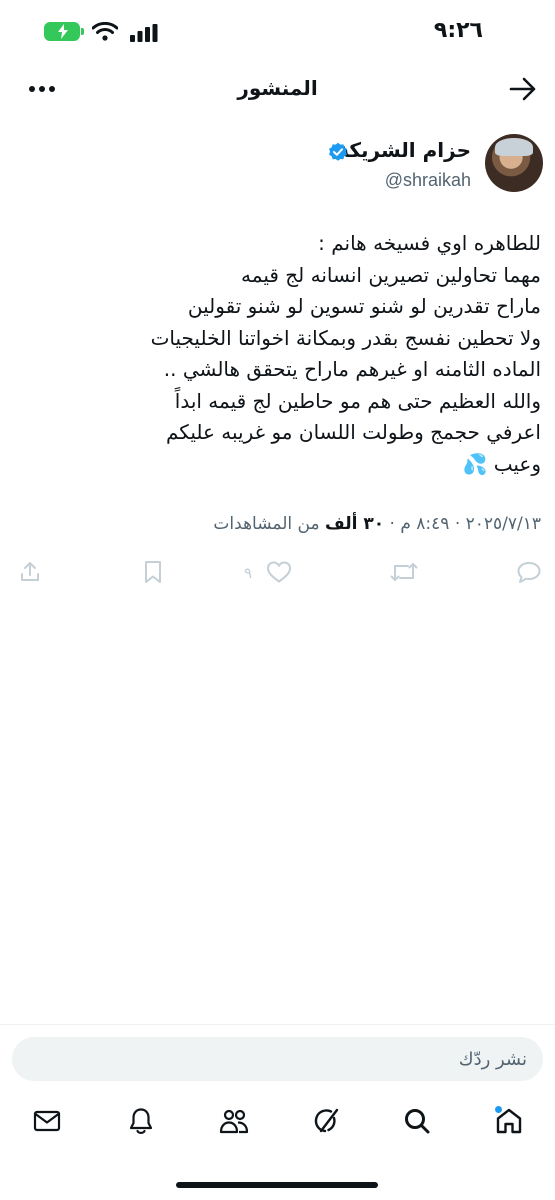 Image resolution: width=555 pixels, height=1200 pixels. I want to click on tab-search, so click(417, 1123).